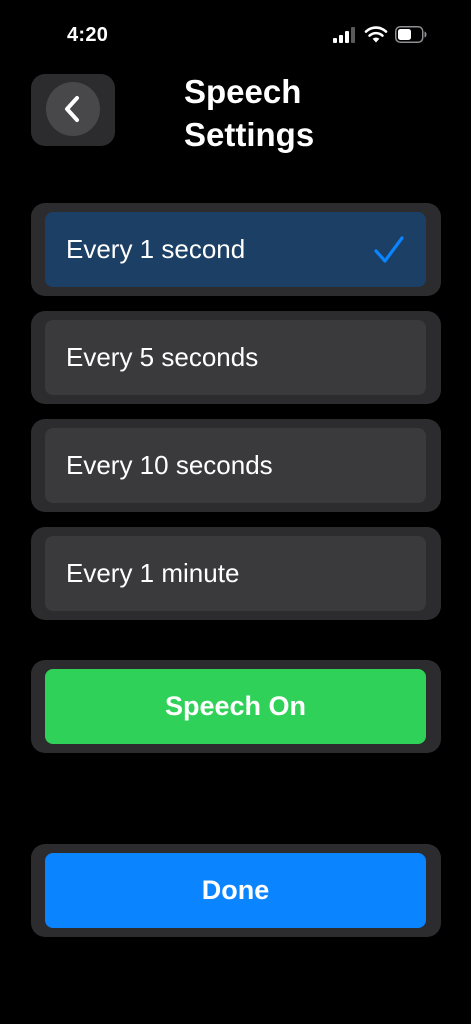 This screenshot has height=1024, width=471. Describe the element at coordinates (411, 34) in the screenshot. I see `battery-icon` at that location.